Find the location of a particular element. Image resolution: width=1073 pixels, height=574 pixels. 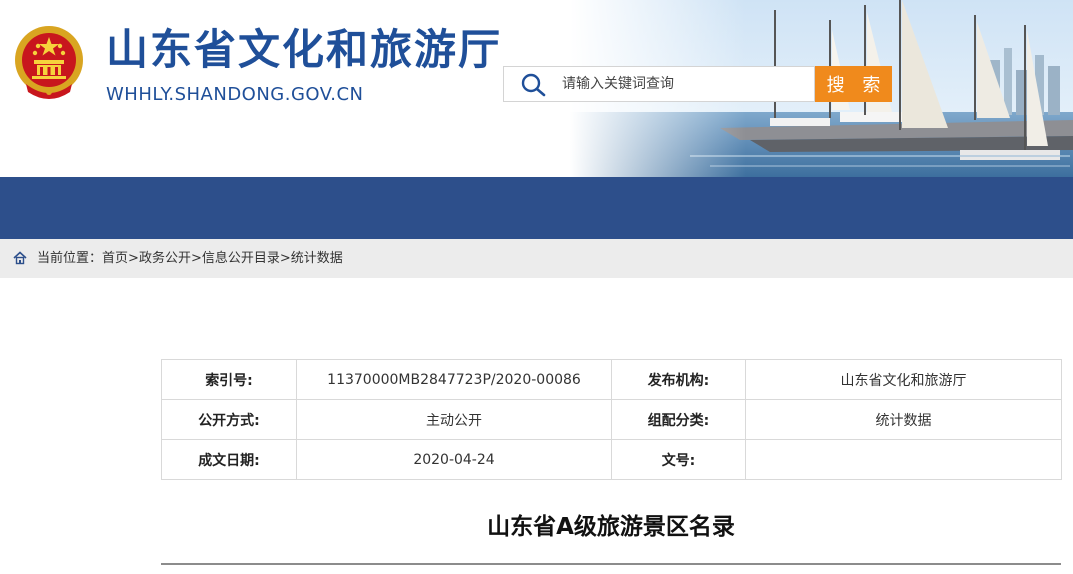

publisher-value: 山东省文化和旅游厅 is located at coordinates (903, 379).